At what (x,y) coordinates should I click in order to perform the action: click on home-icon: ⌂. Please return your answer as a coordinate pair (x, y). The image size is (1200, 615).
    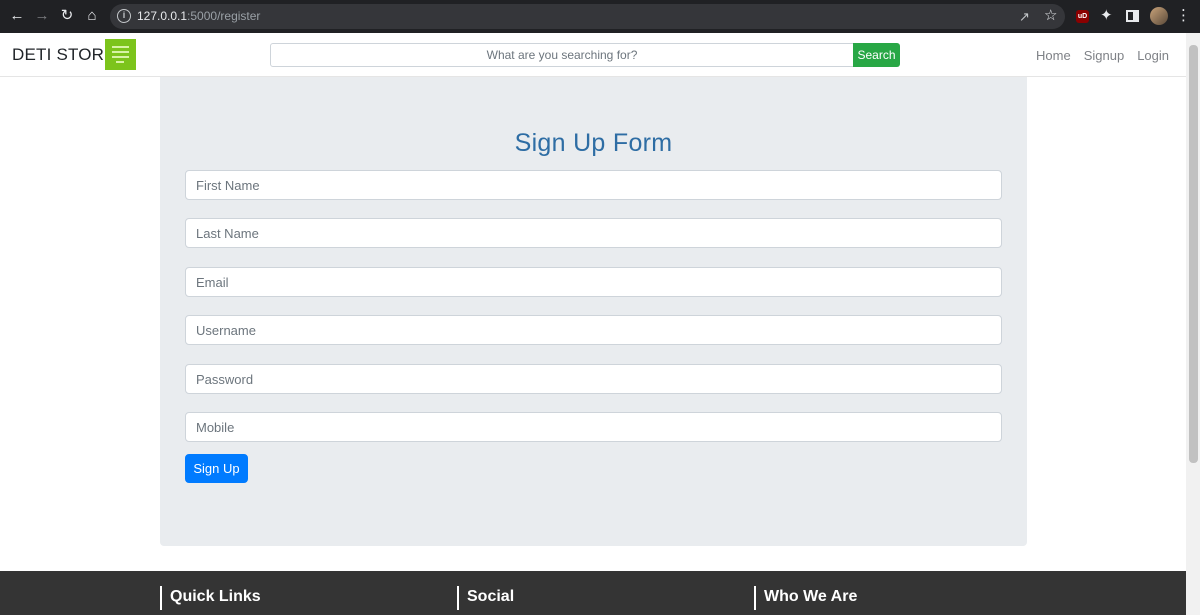
    Looking at the image, I should click on (92, 16).